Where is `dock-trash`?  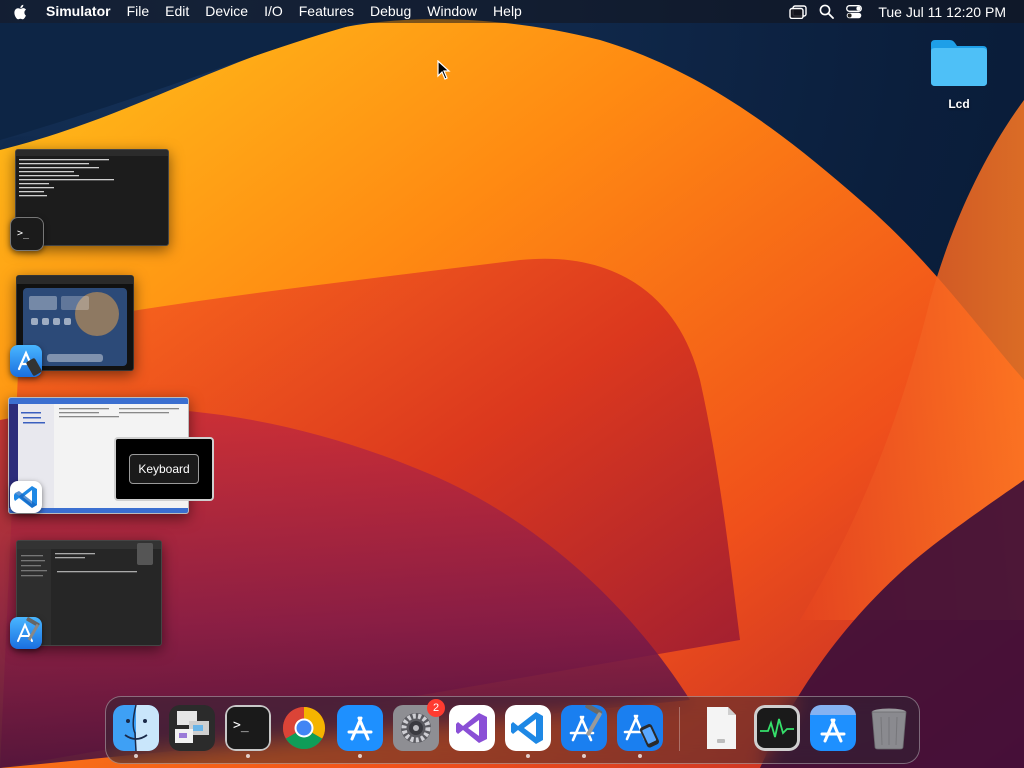
dock-trash is located at coordinates (889, 728).